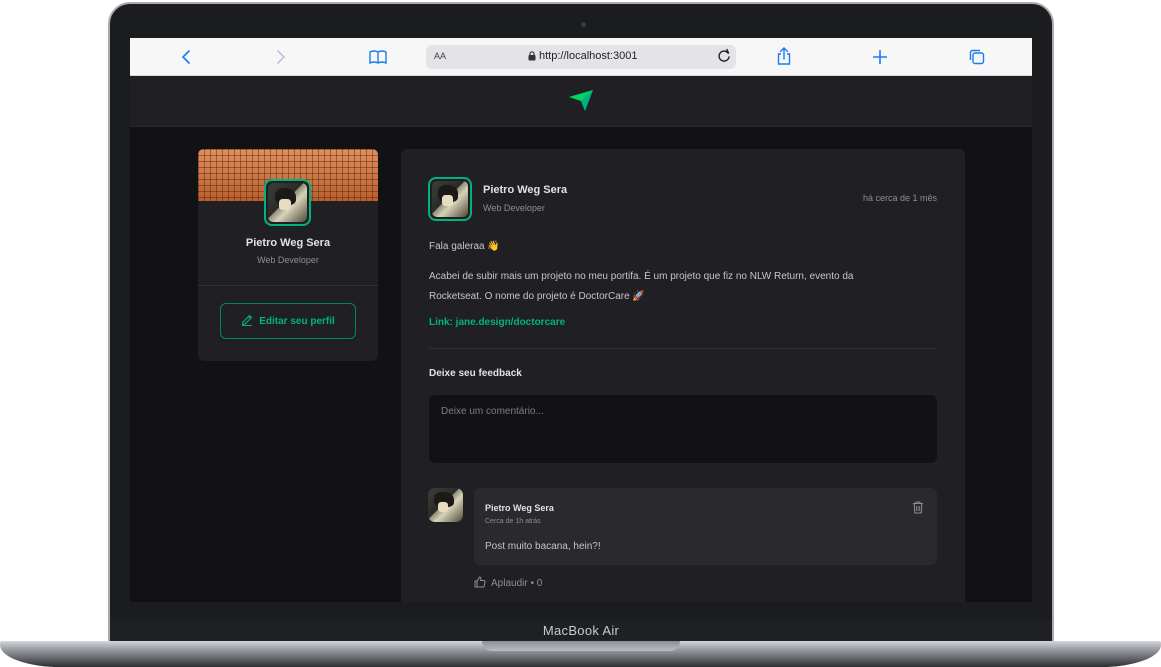  I want to click on profile-avatar, so click(287, 202).